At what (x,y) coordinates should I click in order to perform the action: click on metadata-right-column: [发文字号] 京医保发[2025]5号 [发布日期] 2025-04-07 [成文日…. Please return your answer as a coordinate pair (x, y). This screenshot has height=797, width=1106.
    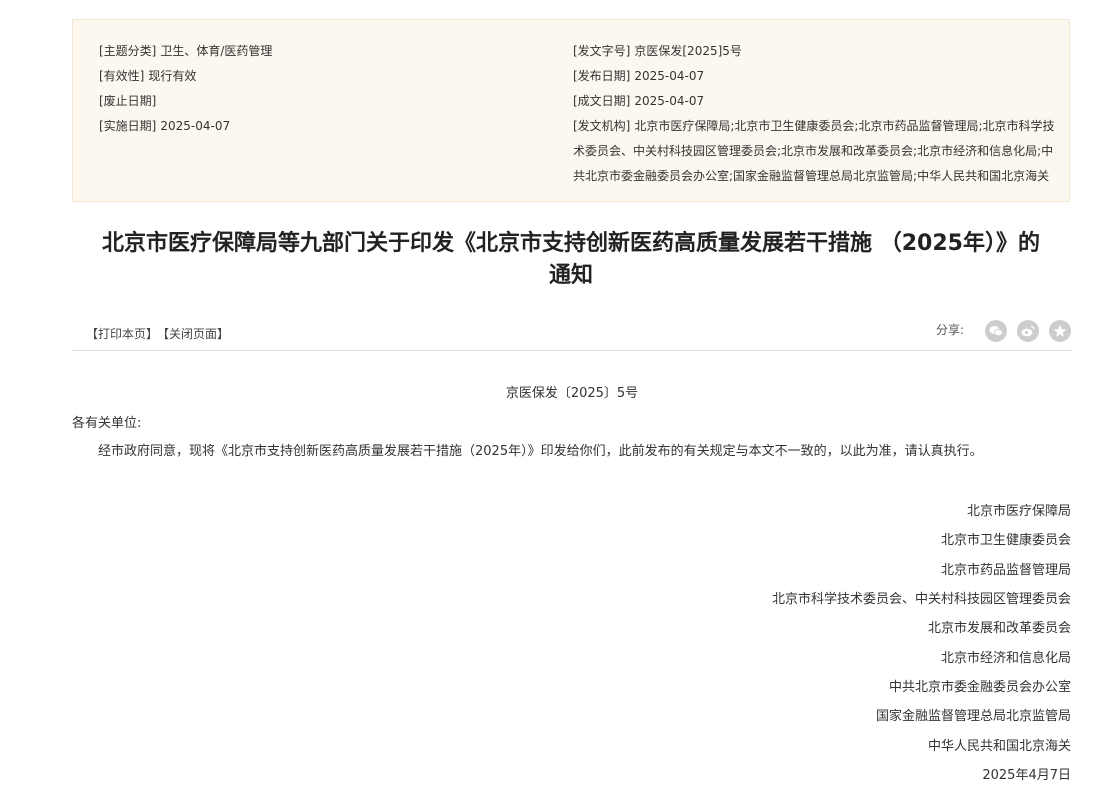
    Looking at the image, I should click on (814, 114).